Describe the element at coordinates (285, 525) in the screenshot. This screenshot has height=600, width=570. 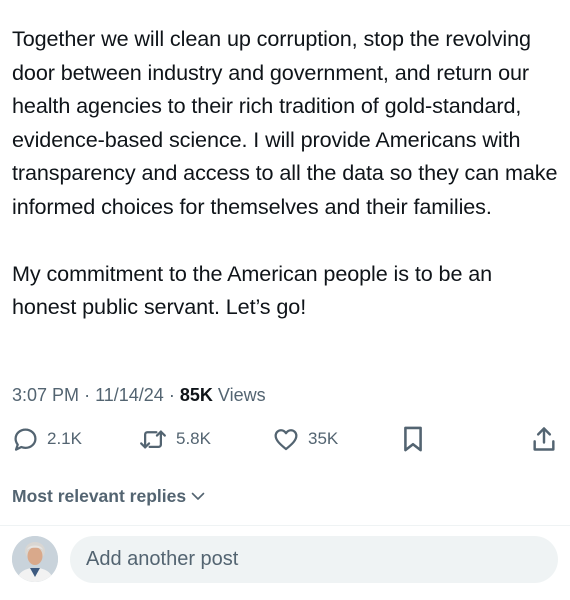
I see `divider` at that location.